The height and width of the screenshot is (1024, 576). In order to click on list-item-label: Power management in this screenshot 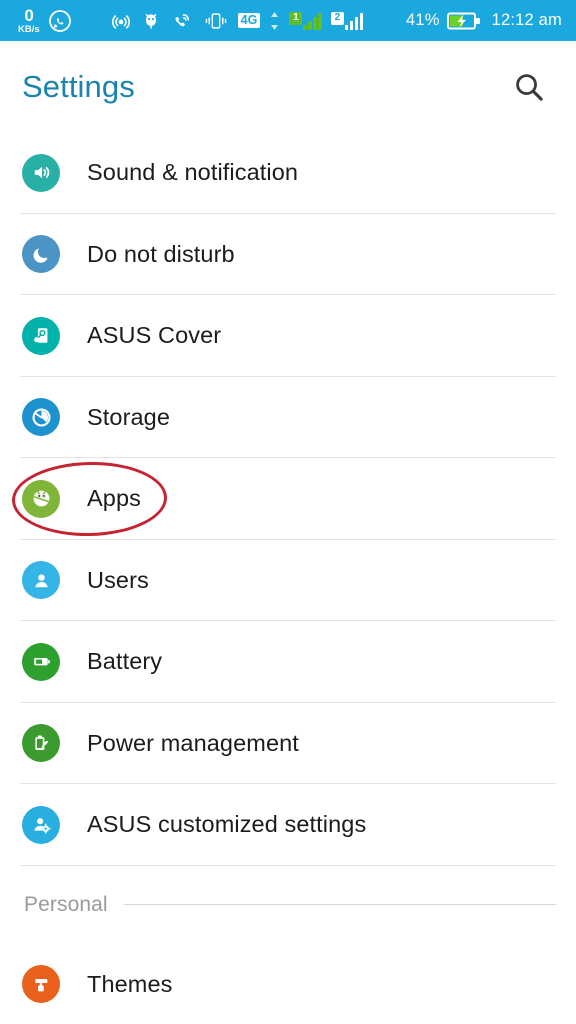, I will do `click(193, 742)`.